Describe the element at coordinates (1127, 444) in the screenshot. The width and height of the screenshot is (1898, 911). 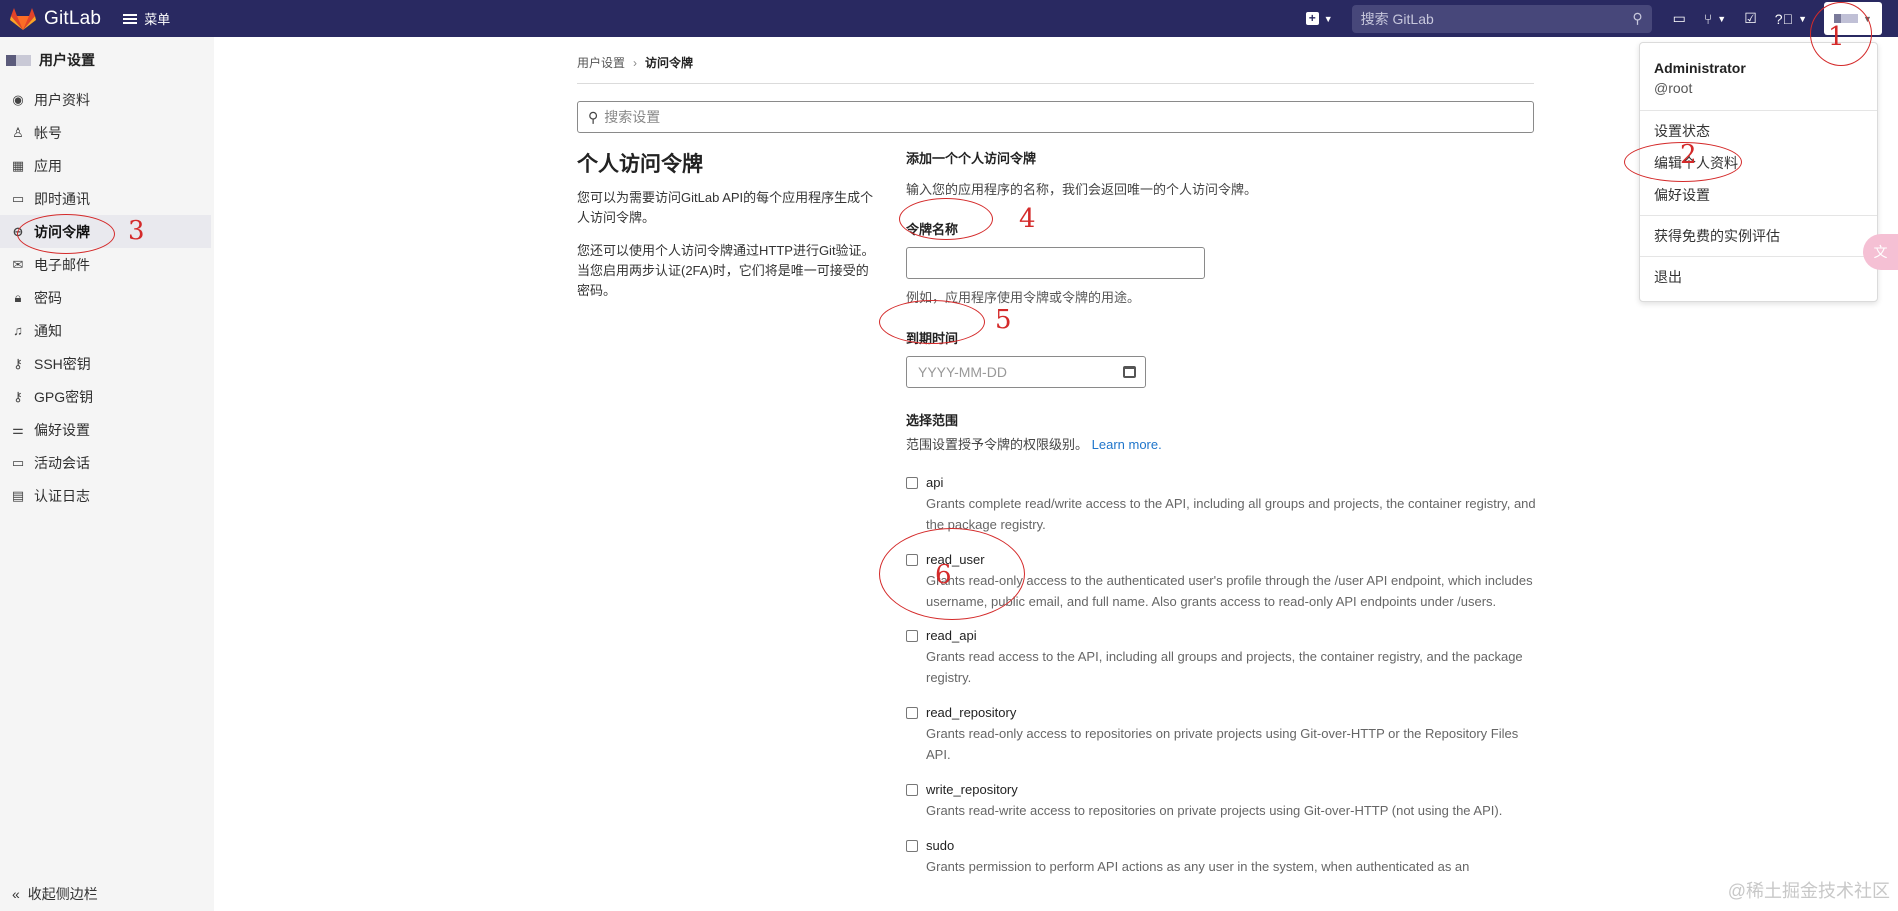
I see `learn-more-link: Learn more.` at that location.